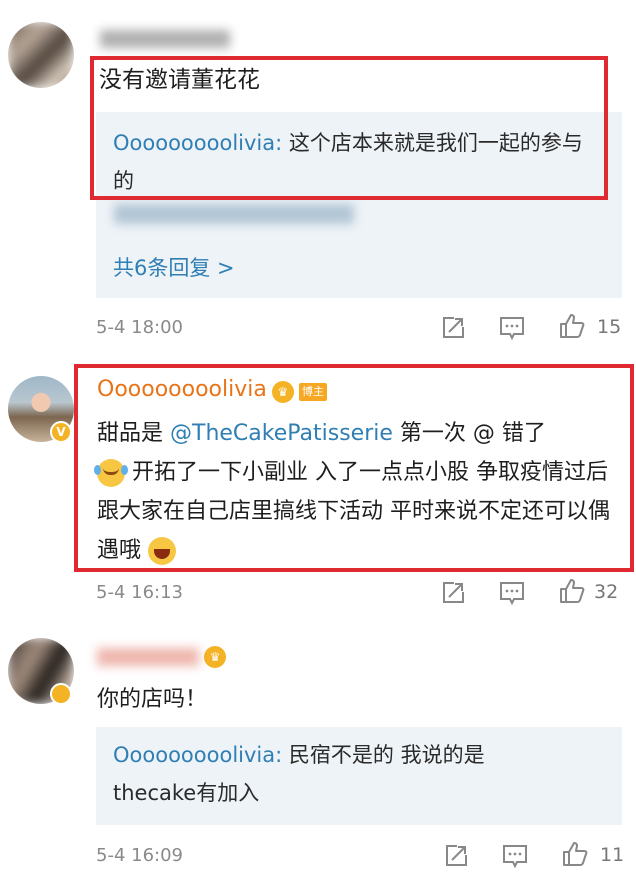 The width and height of the screenshot is (636, 881). What do you see at coordinates (139, 592) in the screenshot?
I see `timestamp: 5-4 16:13` at bounding box center [139, 592].